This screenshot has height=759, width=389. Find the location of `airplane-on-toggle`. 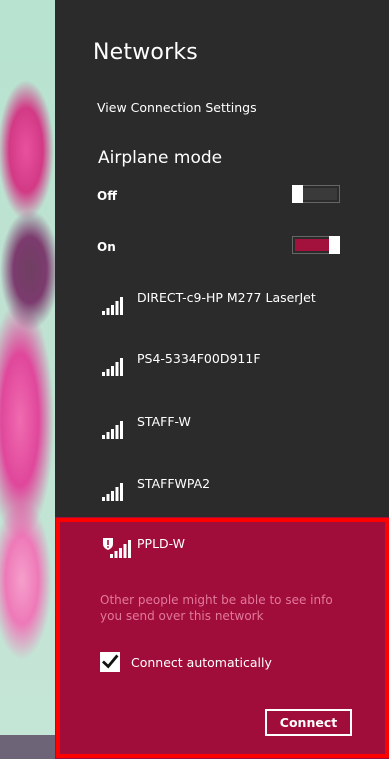

airplane-on-toggle is located at coordinates (316, 245).